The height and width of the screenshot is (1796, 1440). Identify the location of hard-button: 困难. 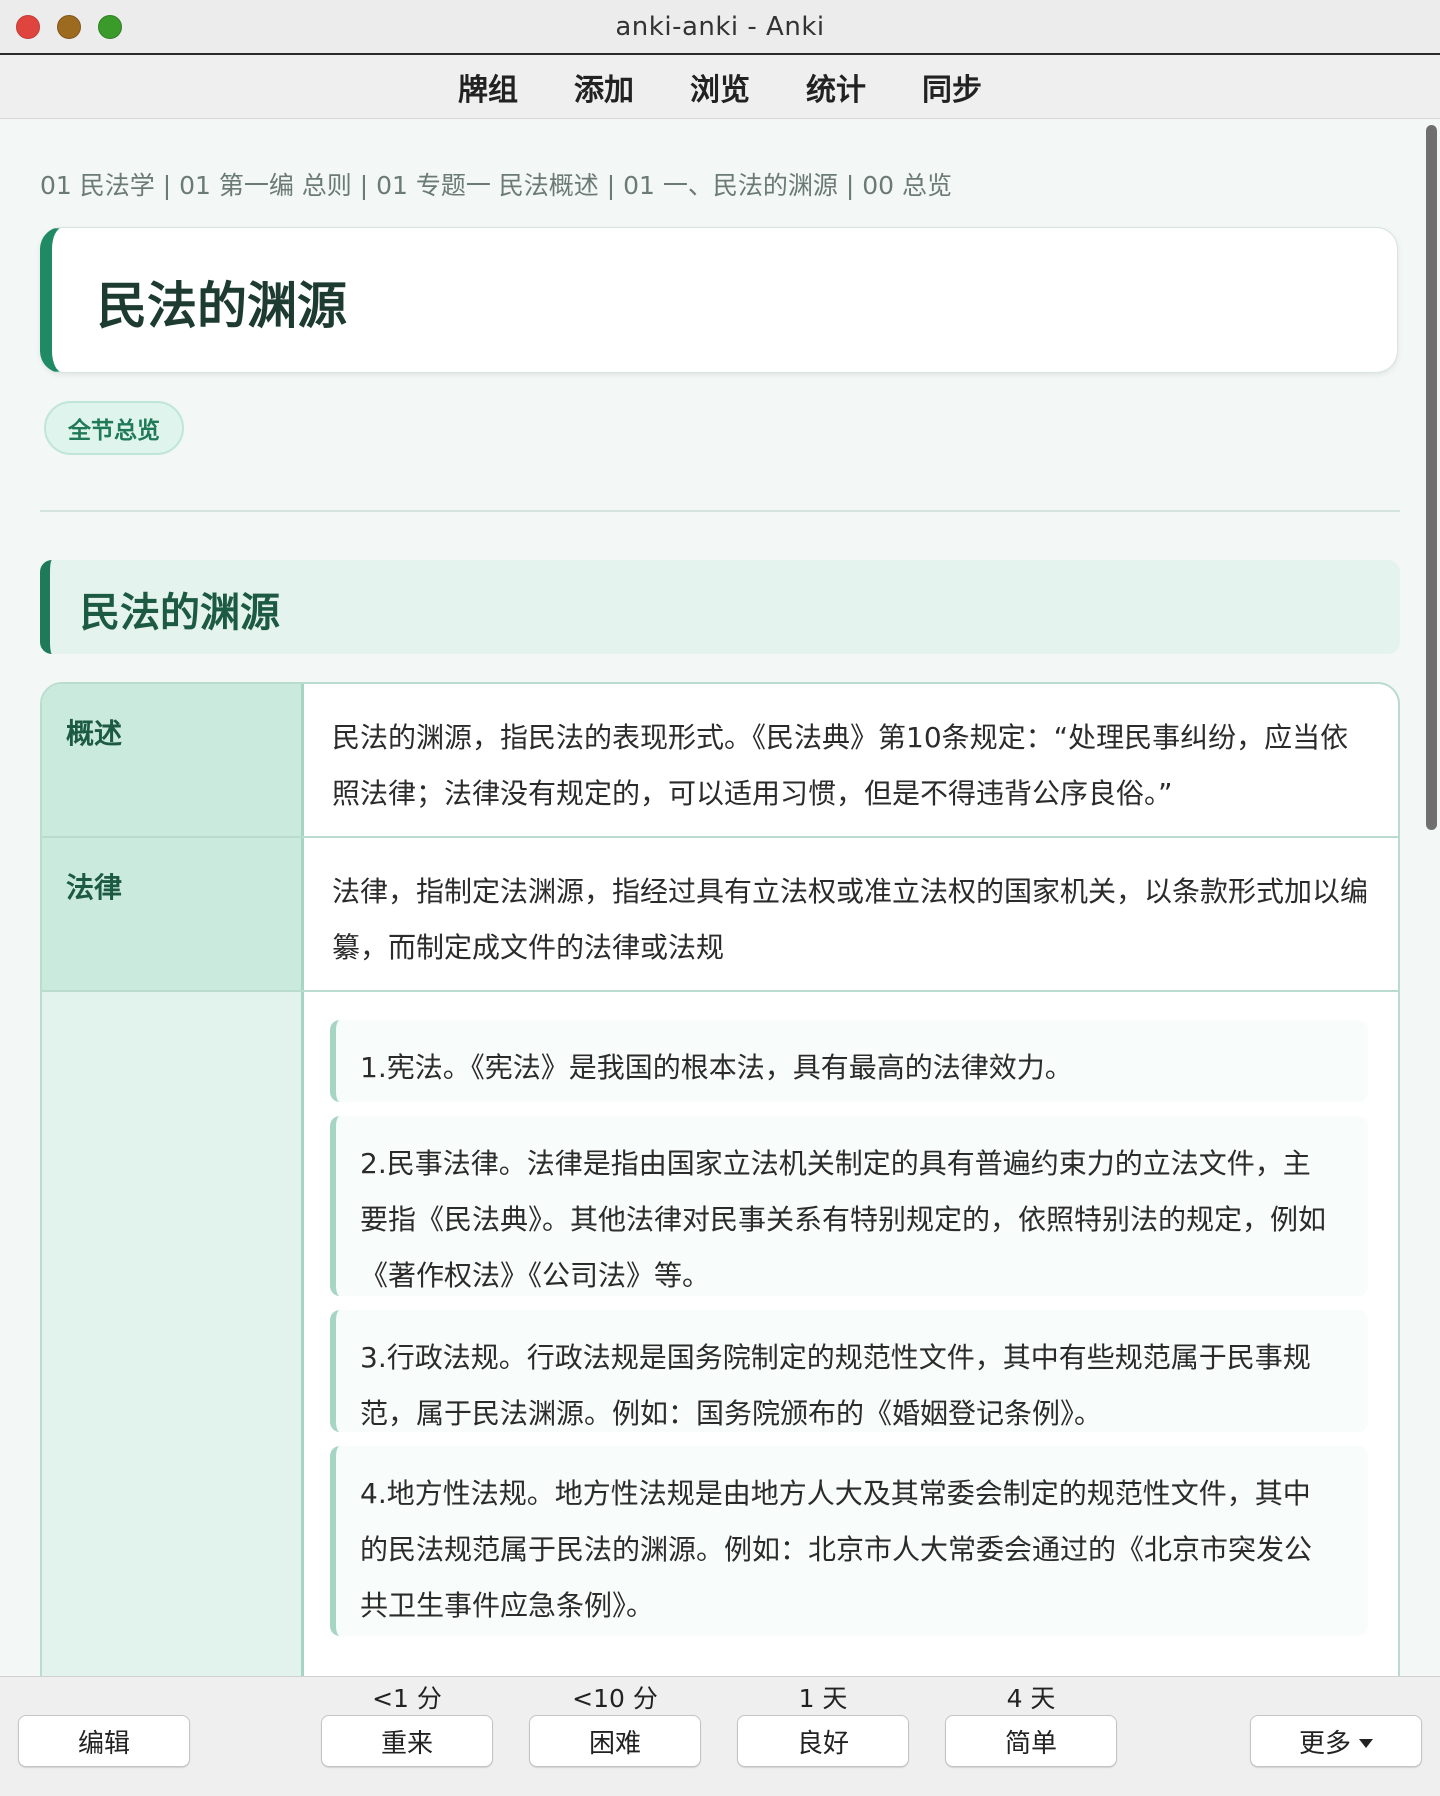
(615, 1741).